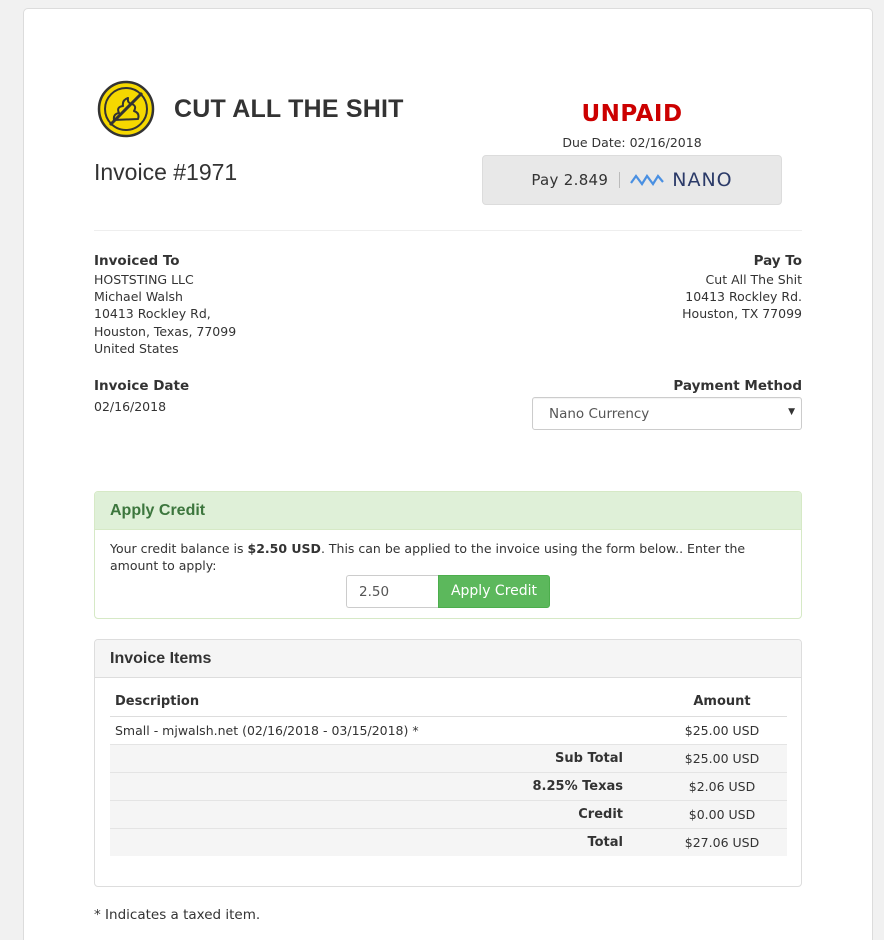  What do you see at coordinates (632, 114) in the screenshot?
I see `status-badge: UNPAID` at bounding box center [632, 114].